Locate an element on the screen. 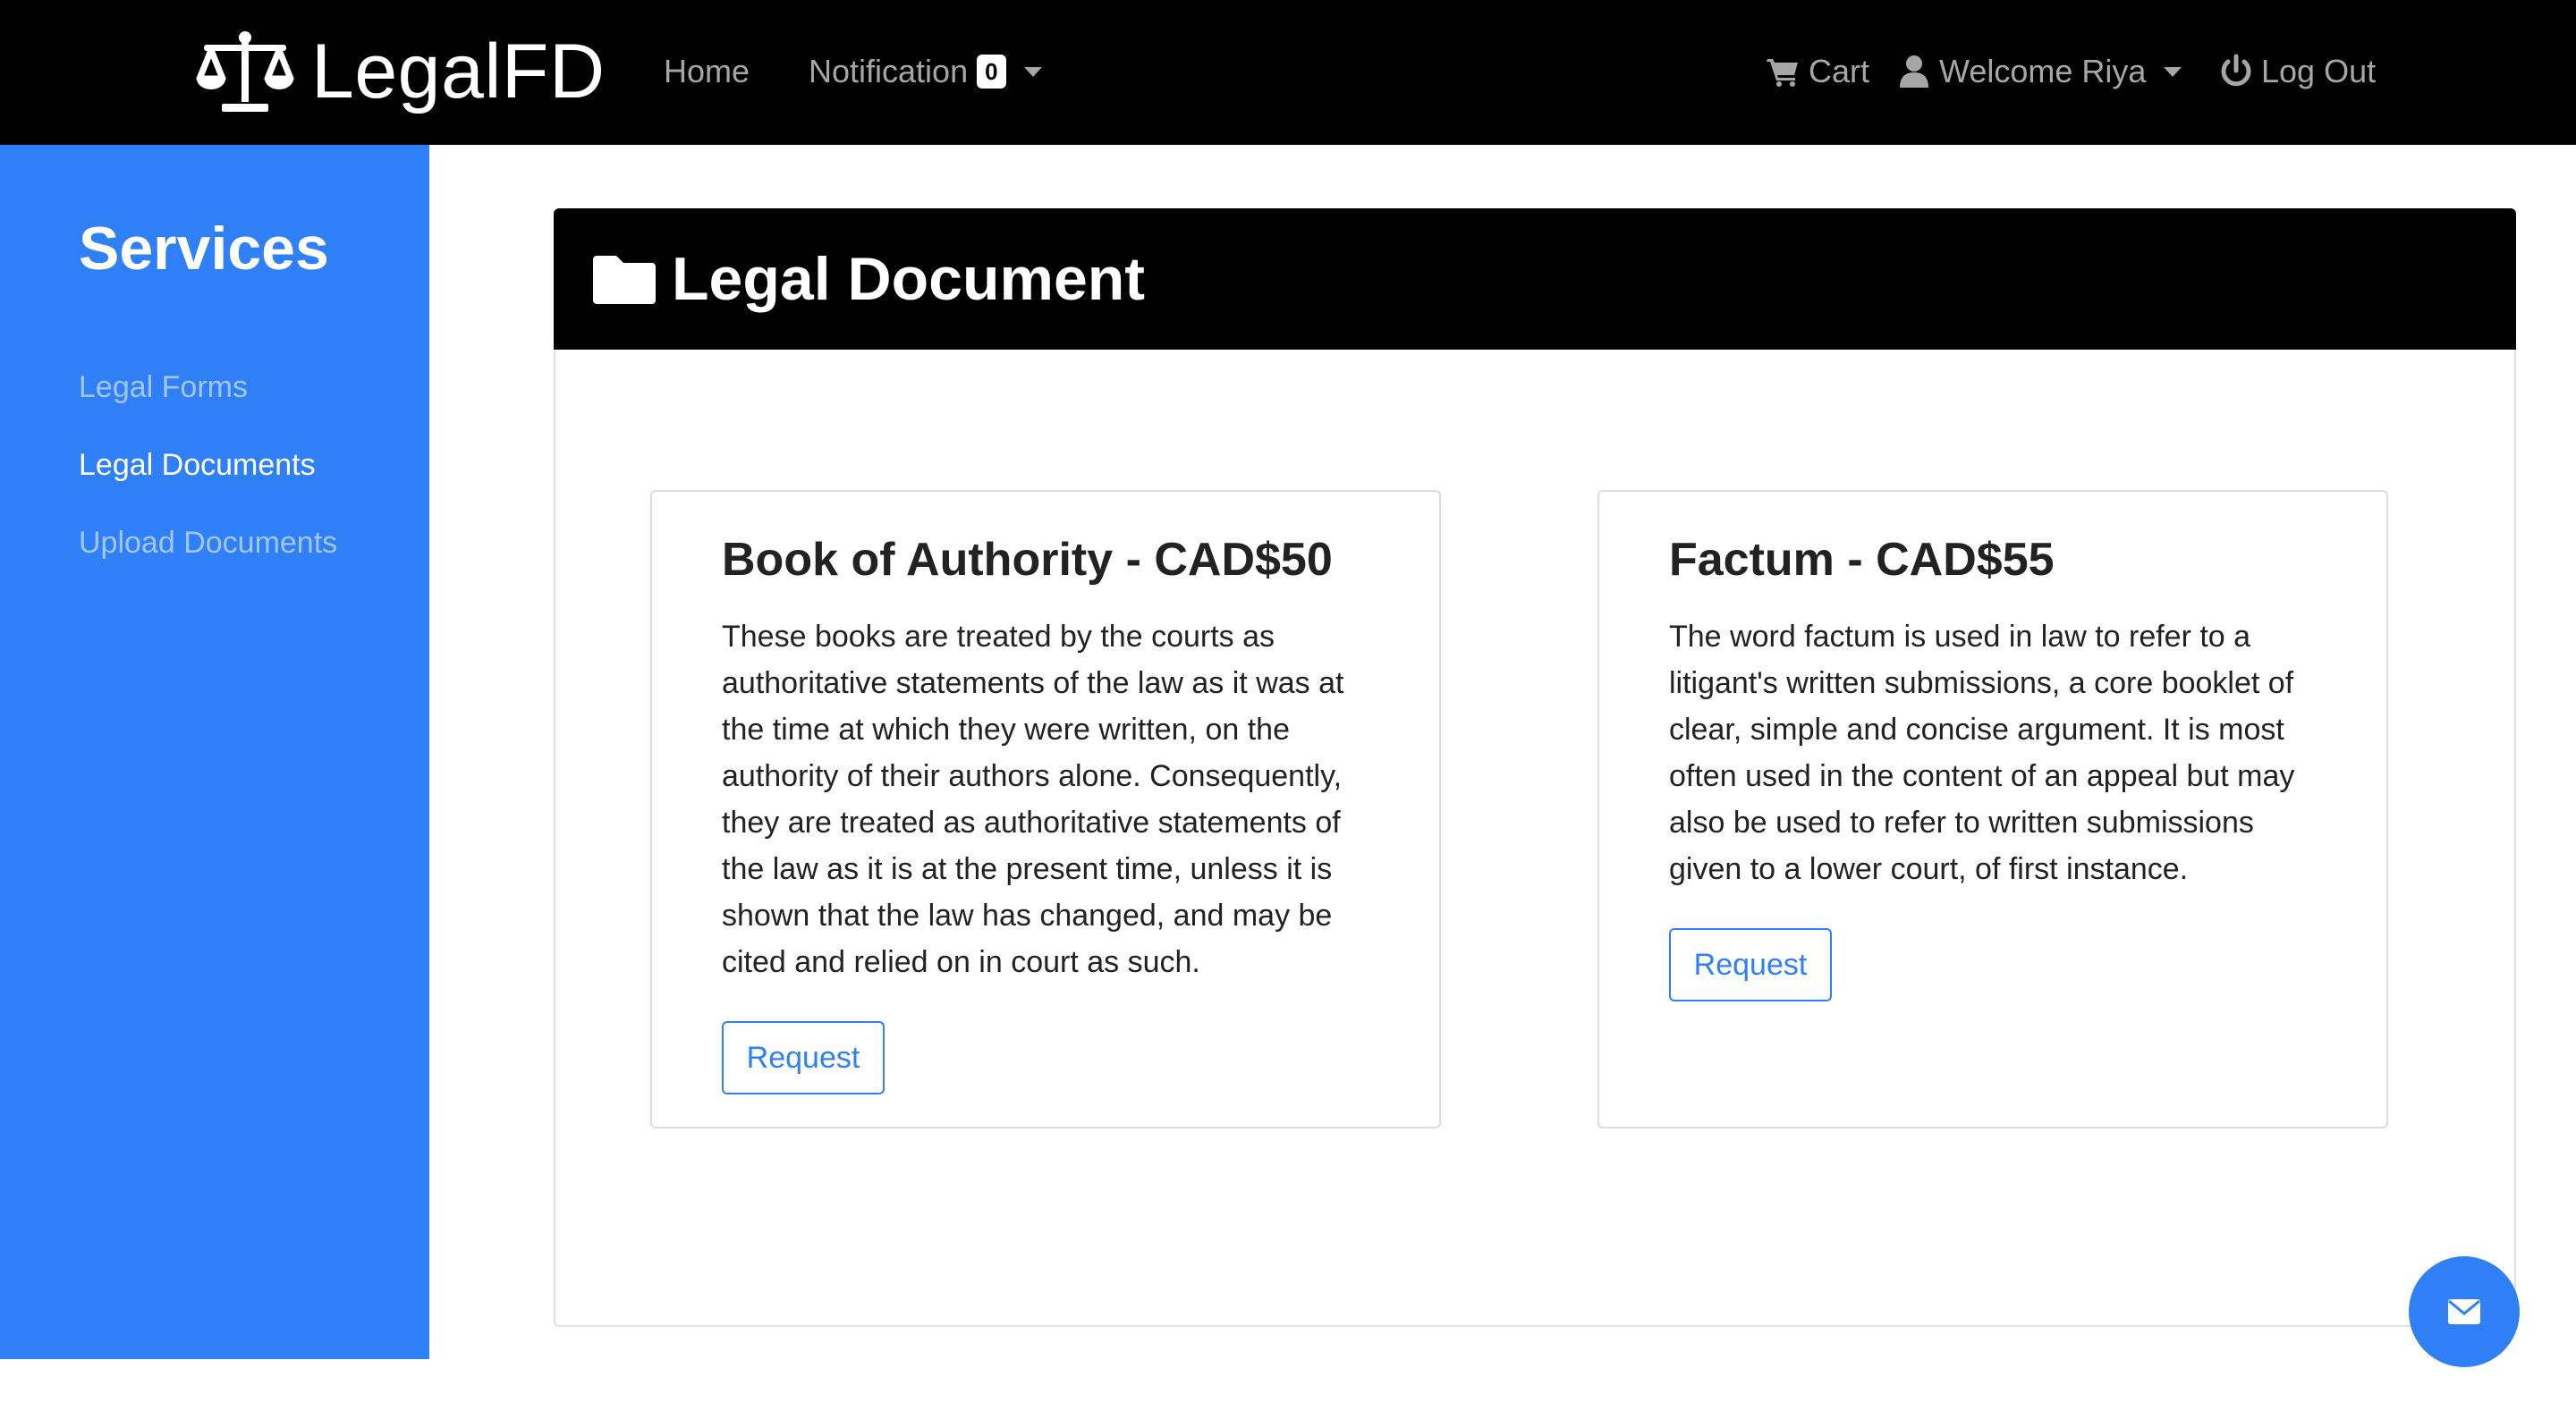  brand-logo: LegalFD is located at coordinates (400, 71).